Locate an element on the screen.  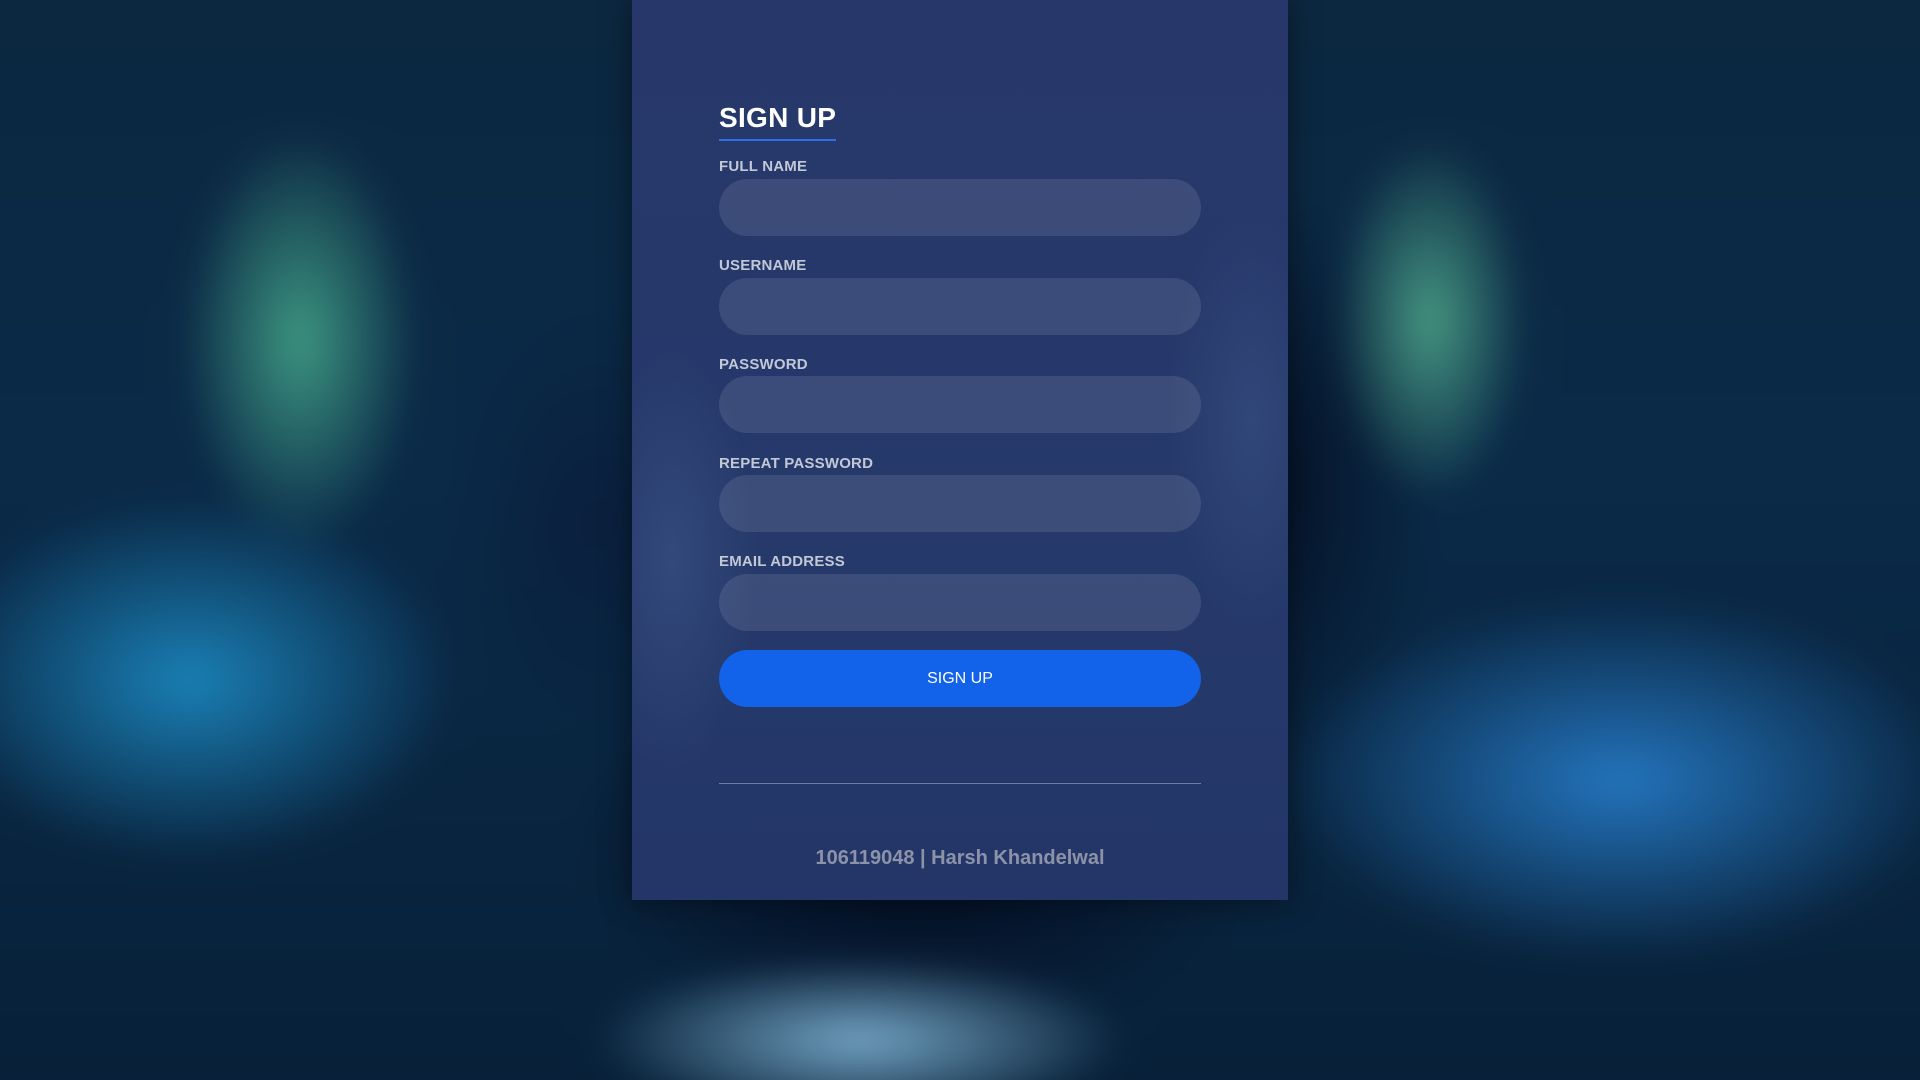
username-label: USERNAME is located at coordinates (763, 265).